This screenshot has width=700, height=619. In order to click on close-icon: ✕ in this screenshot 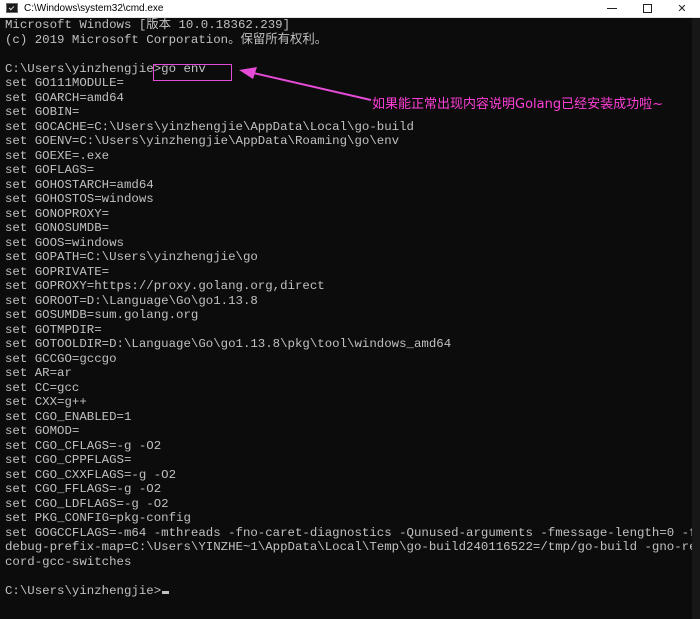, I will do `click(682, 8)`.